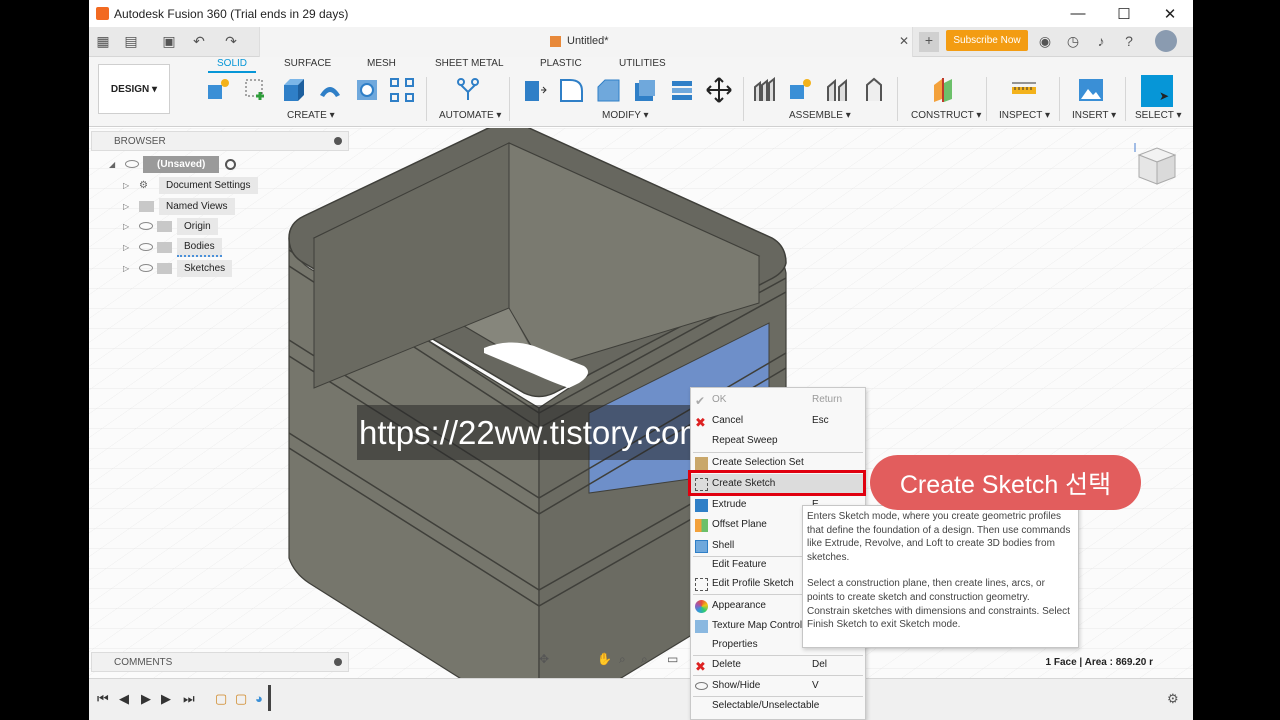  I want to click on tab-plastic: PLASTIC, so click(561, 63).